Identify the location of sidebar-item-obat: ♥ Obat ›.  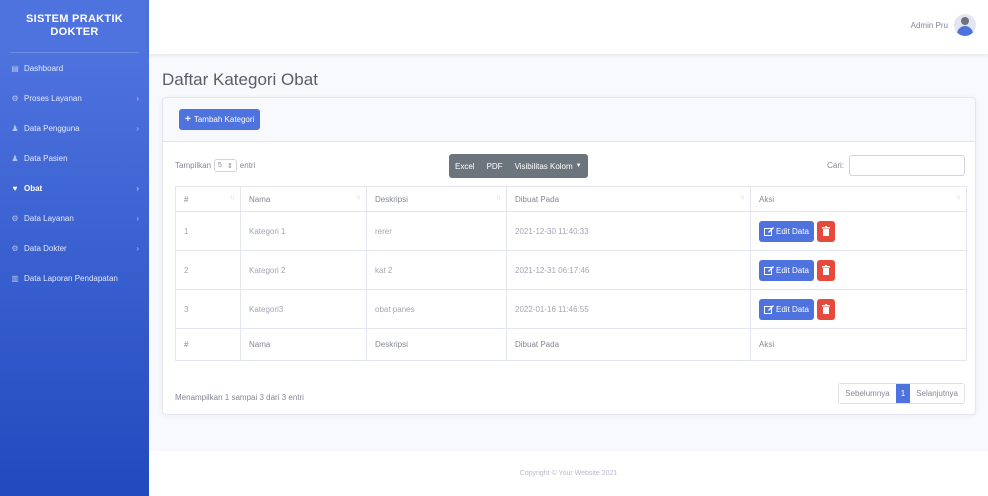
(74, 188).